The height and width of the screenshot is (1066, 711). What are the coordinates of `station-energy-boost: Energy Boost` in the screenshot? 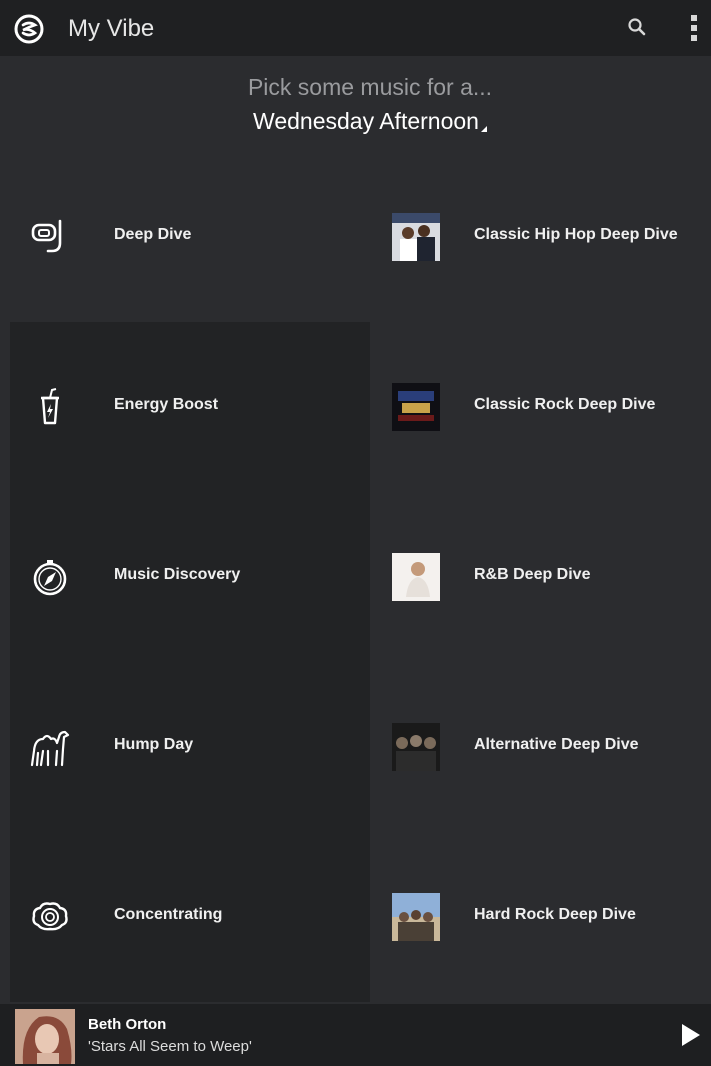 It's located at (190, 407).